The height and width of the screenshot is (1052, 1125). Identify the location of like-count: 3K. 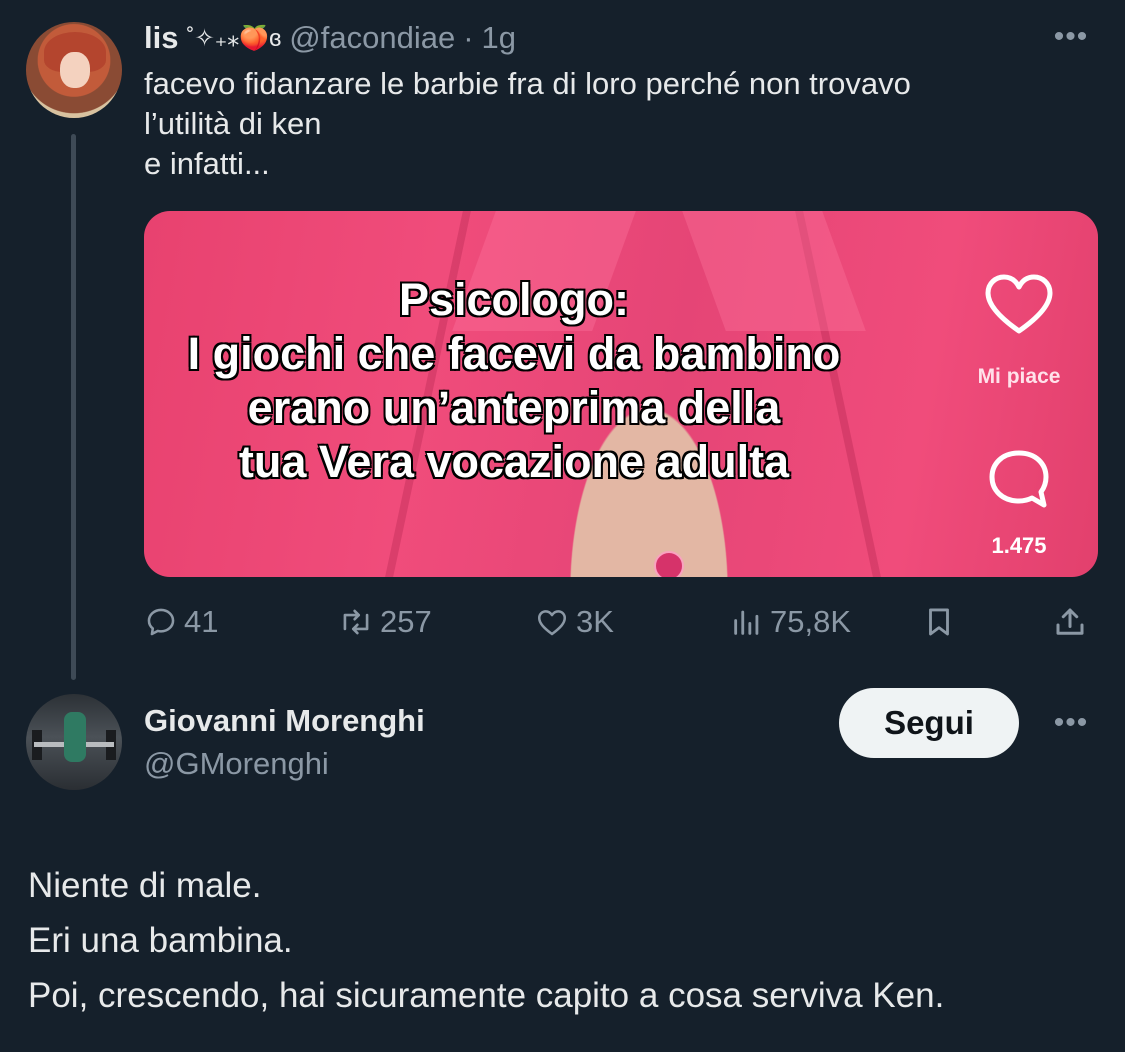
(595, 621).